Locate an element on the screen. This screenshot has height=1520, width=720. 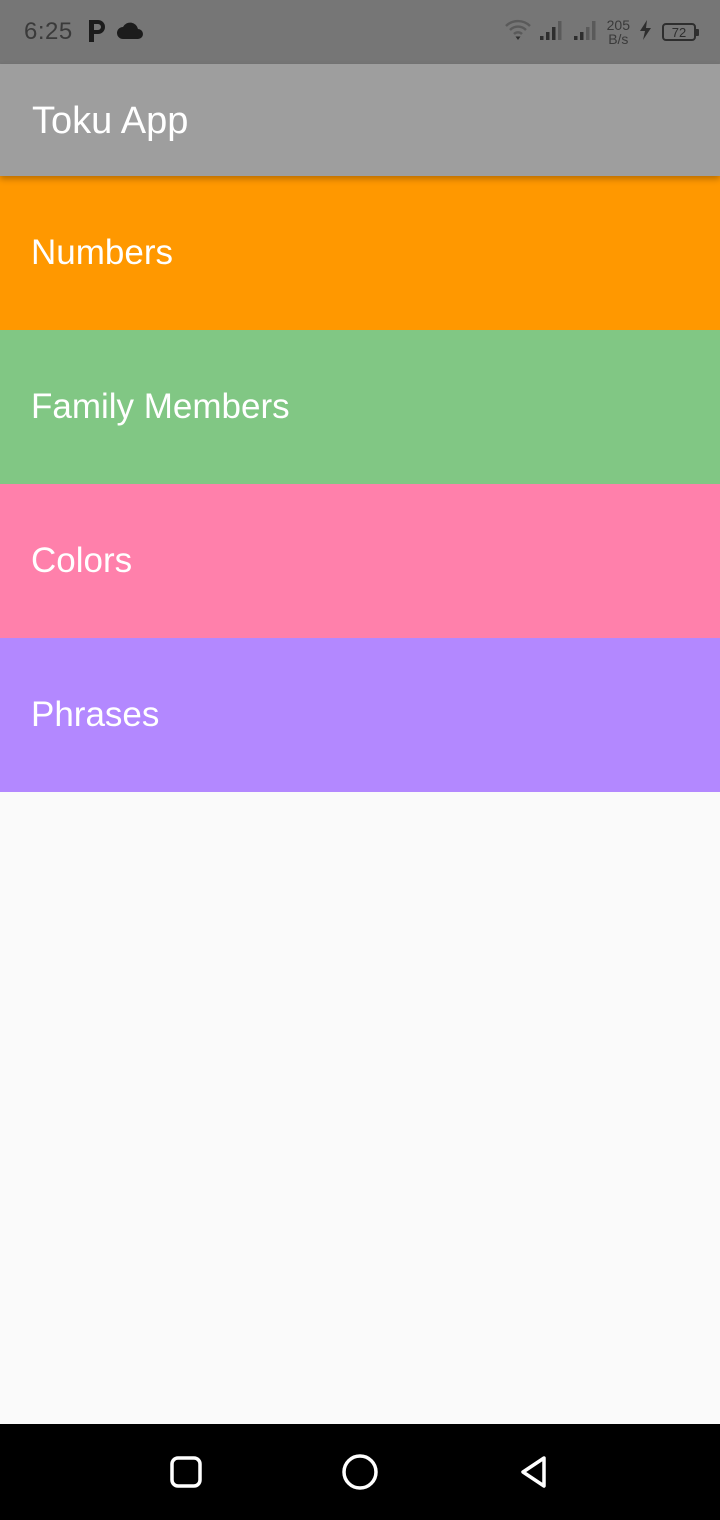
back-icon is located at coordinates (533, 1472).